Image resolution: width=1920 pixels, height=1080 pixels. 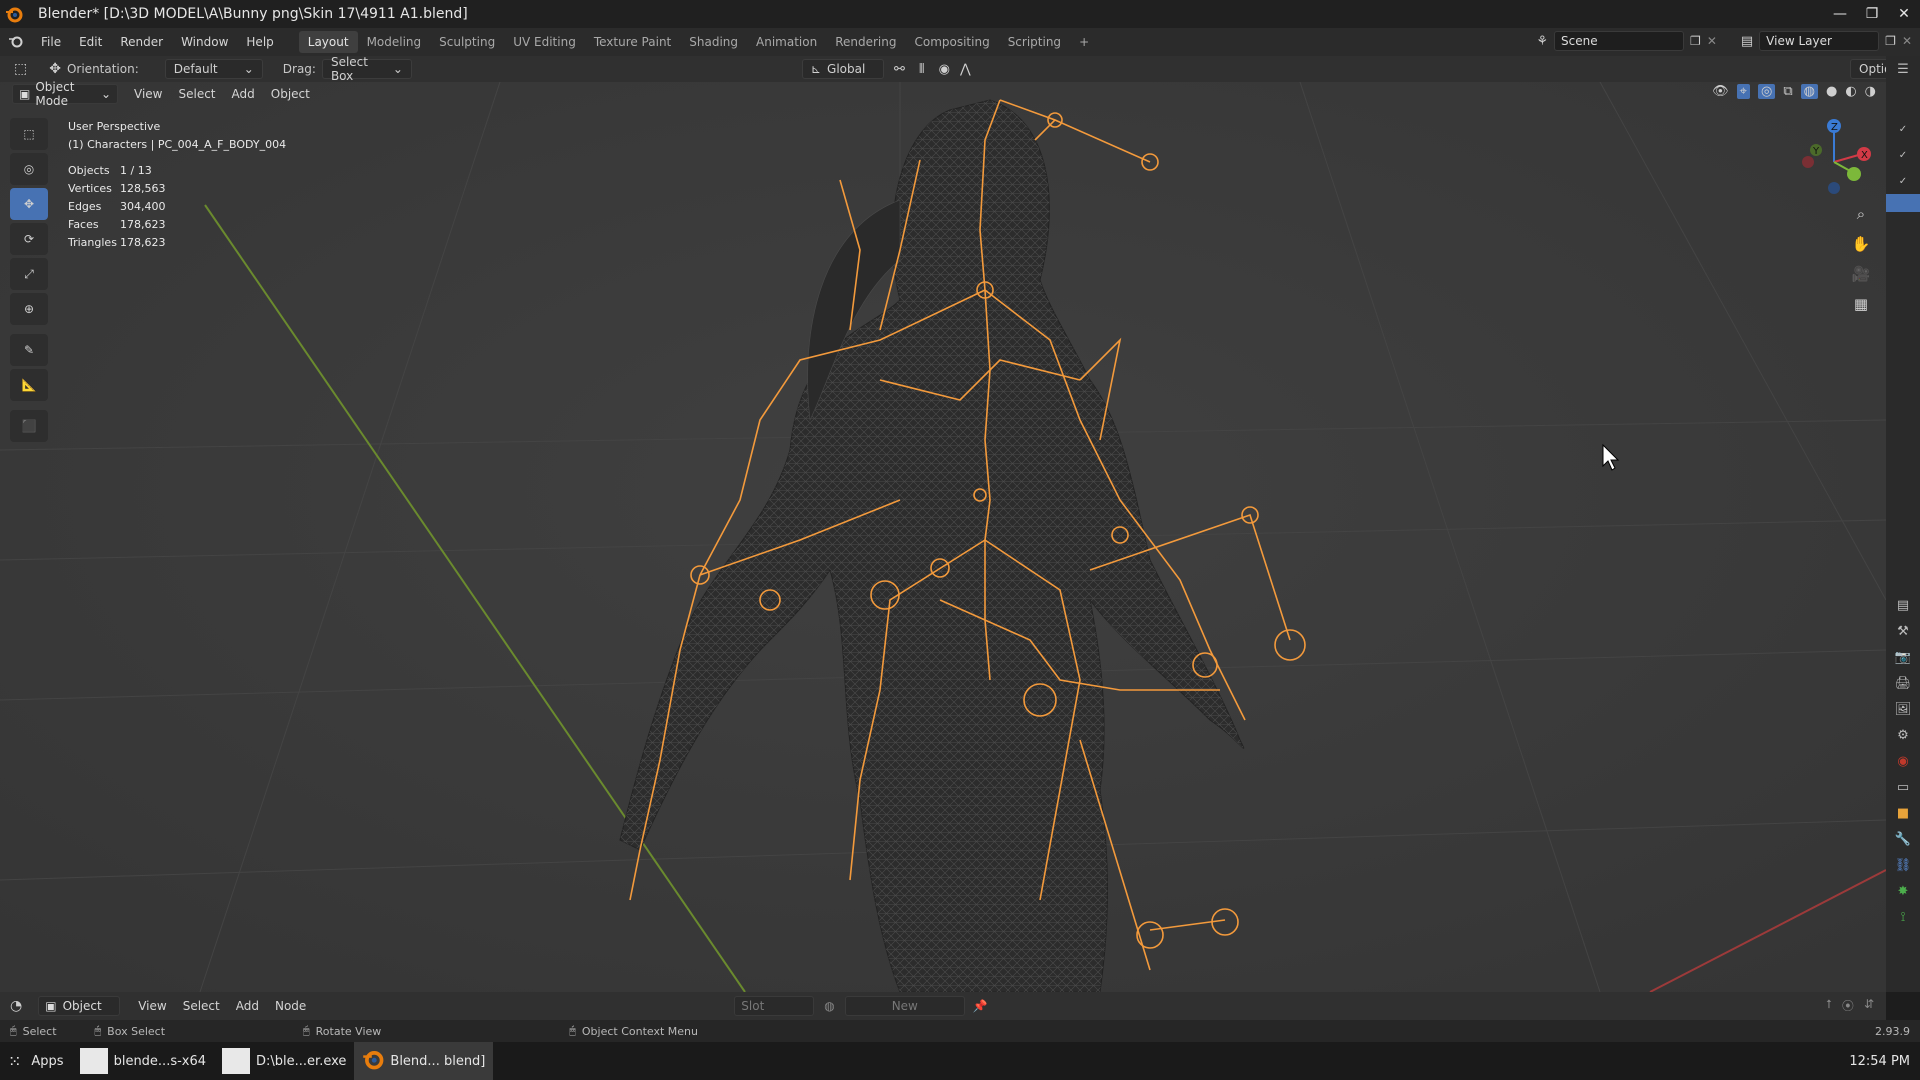 What do you see at coordinates (1034, 42) in the screenshot?
I see `tab-scripting: Scripting` at bounding box center [1034, 42].